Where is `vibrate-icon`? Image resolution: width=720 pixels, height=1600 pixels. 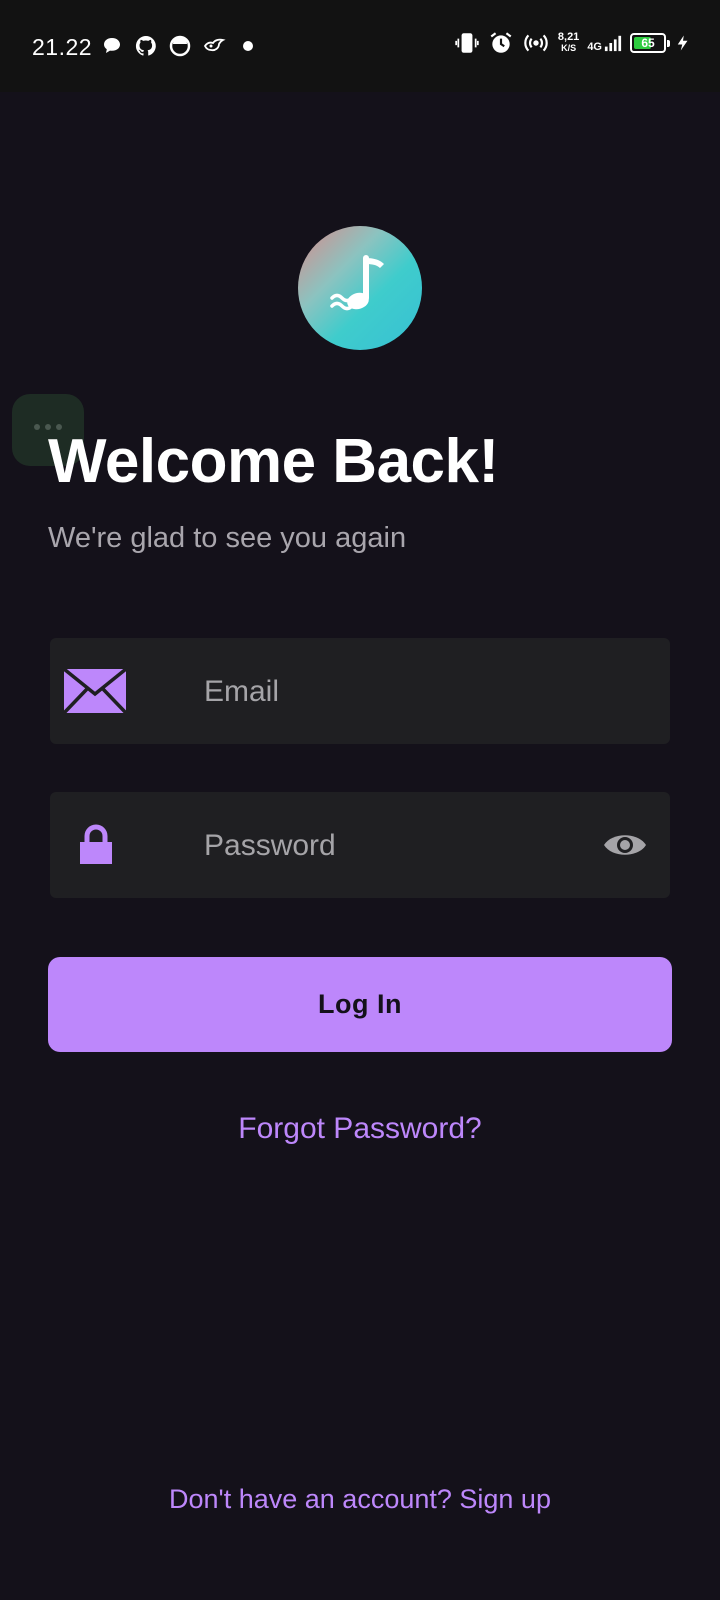
vibrate-icon is located at coordinates (467, 43).